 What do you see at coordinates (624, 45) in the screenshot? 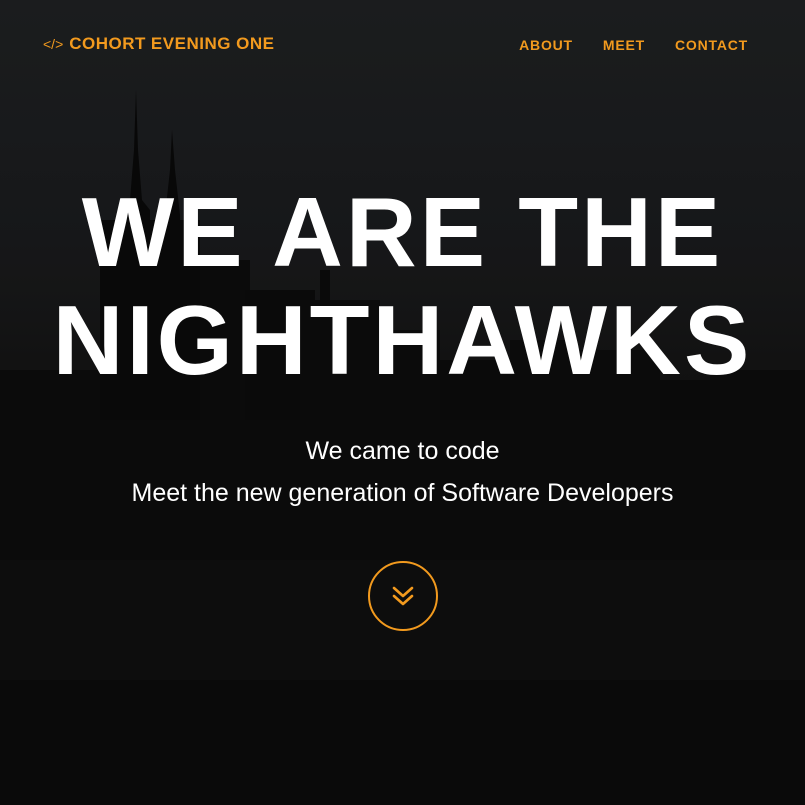
I see `nav-item-meet: MEET` at bounding box center [624, 45].